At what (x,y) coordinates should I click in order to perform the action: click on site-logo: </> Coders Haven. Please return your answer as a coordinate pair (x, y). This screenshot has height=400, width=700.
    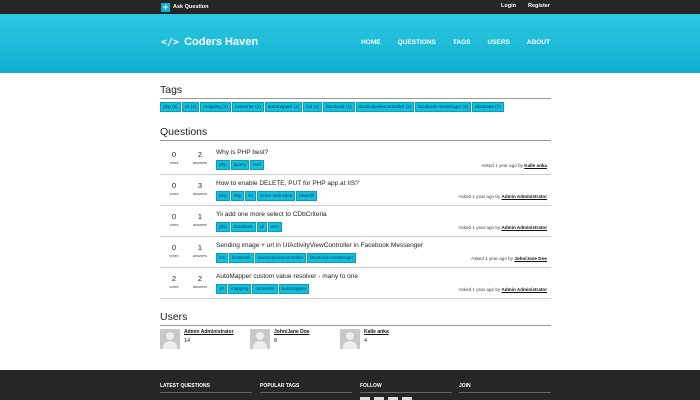
    Looking at the image, I should click on (209, 42).